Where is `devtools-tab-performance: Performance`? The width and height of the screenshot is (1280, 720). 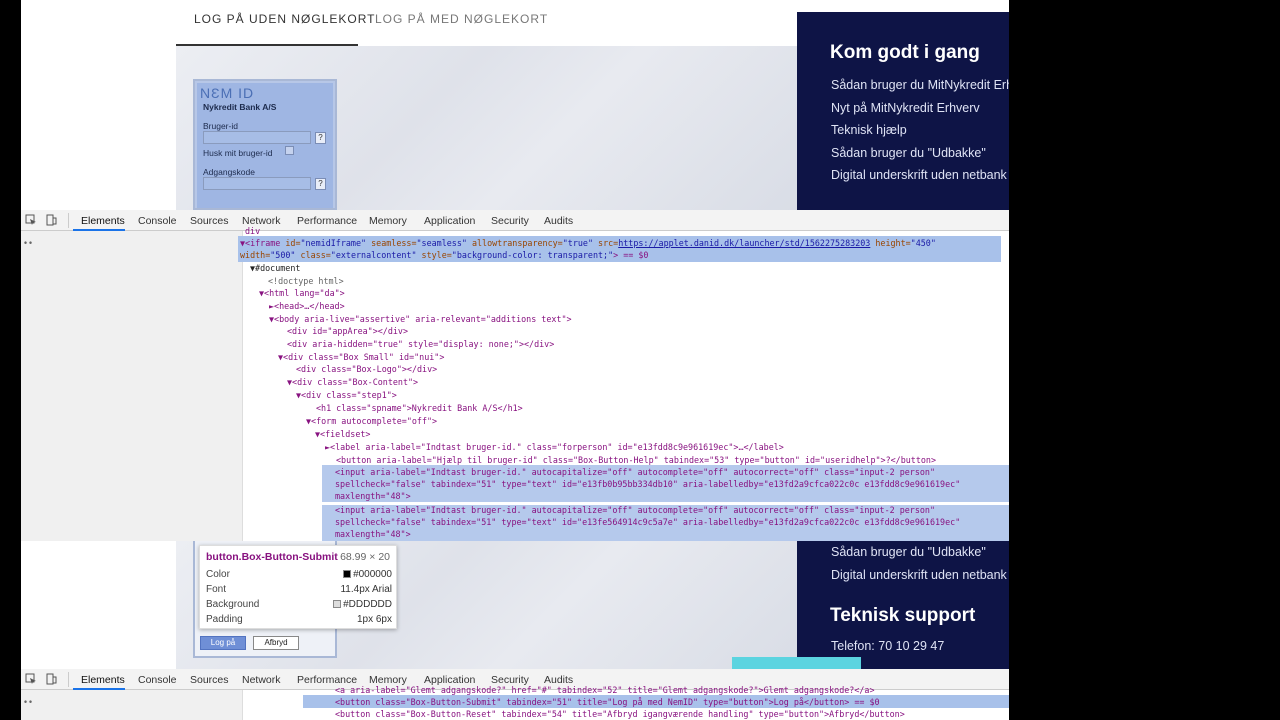
devtools-tab-performance: Performance is located at coordinates (327, 221).